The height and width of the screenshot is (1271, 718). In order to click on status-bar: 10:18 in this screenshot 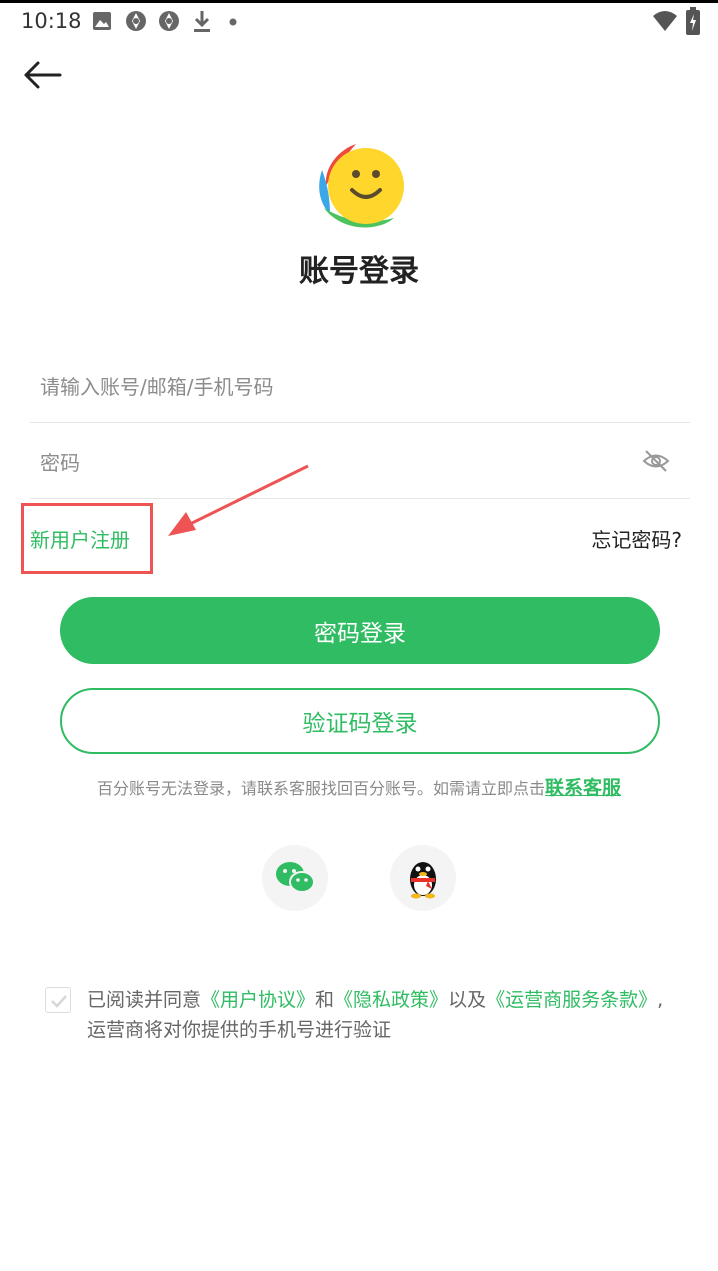, I will do `click(359, 23)`.